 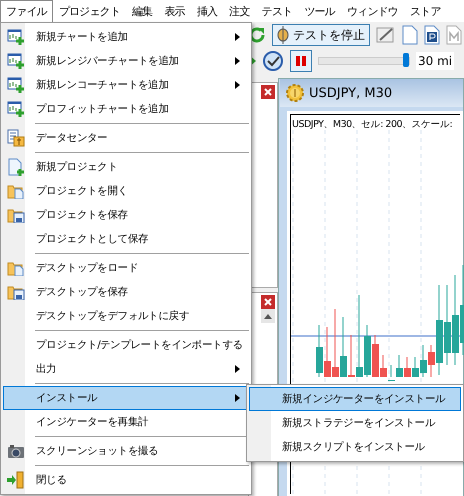 I want to click on menu-item: 新規チャートを追加, so click(x=126, y=37).